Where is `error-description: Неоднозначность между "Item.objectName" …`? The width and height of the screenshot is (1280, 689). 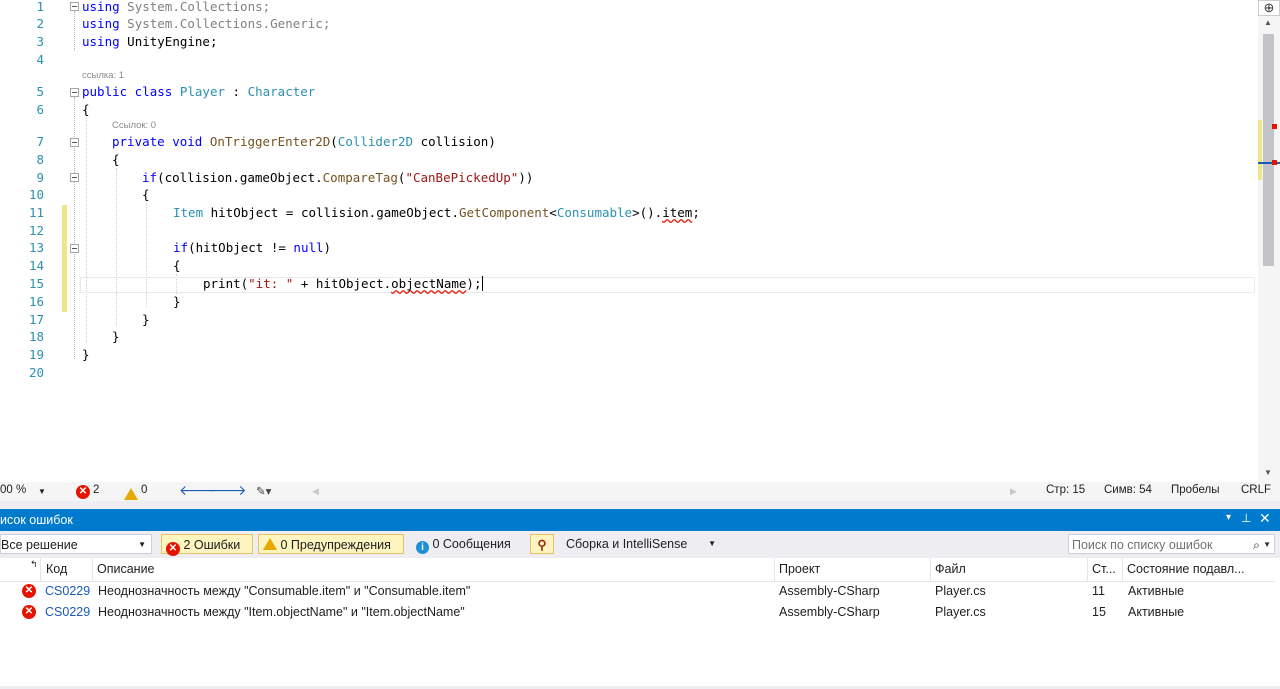
error-description: Неоднозначность между "Item.objectName" … is located at coordinates (281, 612).